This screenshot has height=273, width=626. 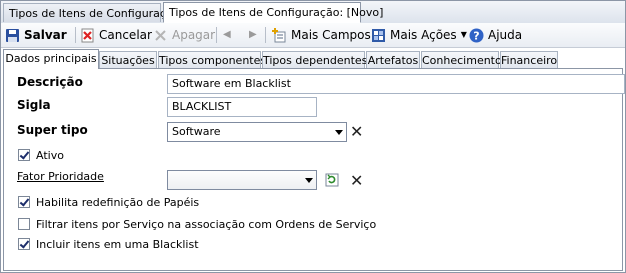 What do you see at coordinates (423, 35) in the screenshot?
I see `more-actions-label: Mais Ações` at bounding box center [423, 35].